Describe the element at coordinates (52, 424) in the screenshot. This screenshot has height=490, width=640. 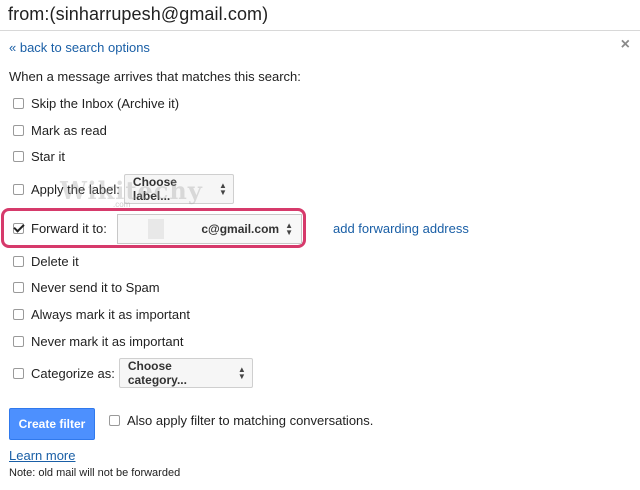
I see `create-filter-button: Create filter` at that location.